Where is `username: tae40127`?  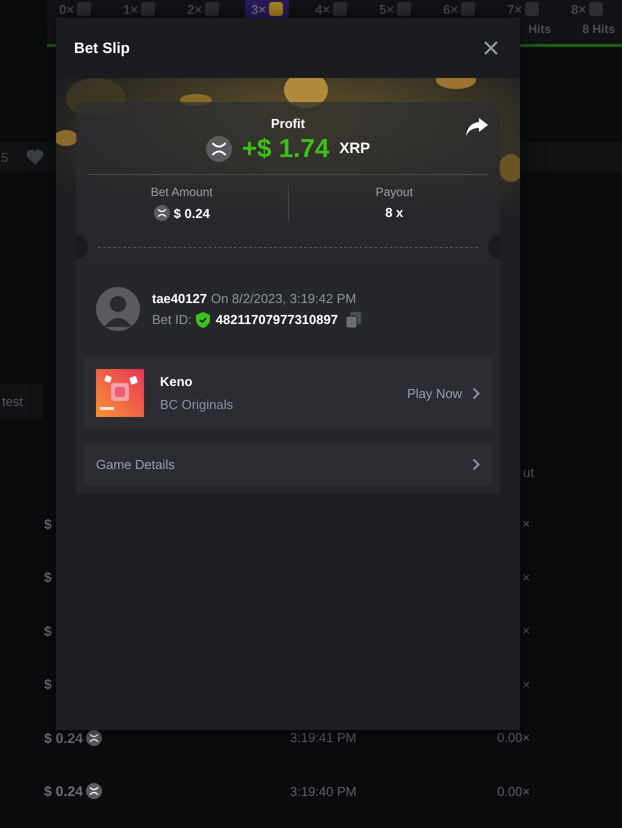 username: tae40127 is located at coordinates (179, 298).